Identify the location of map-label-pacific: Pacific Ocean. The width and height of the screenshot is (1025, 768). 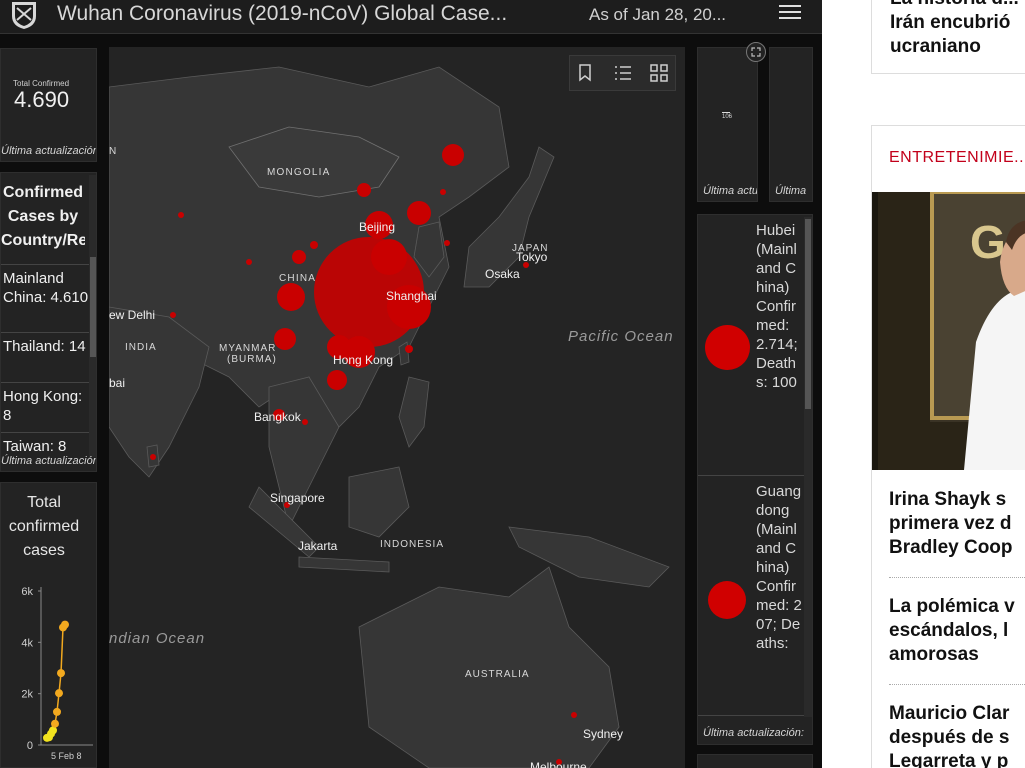
(621, 336).